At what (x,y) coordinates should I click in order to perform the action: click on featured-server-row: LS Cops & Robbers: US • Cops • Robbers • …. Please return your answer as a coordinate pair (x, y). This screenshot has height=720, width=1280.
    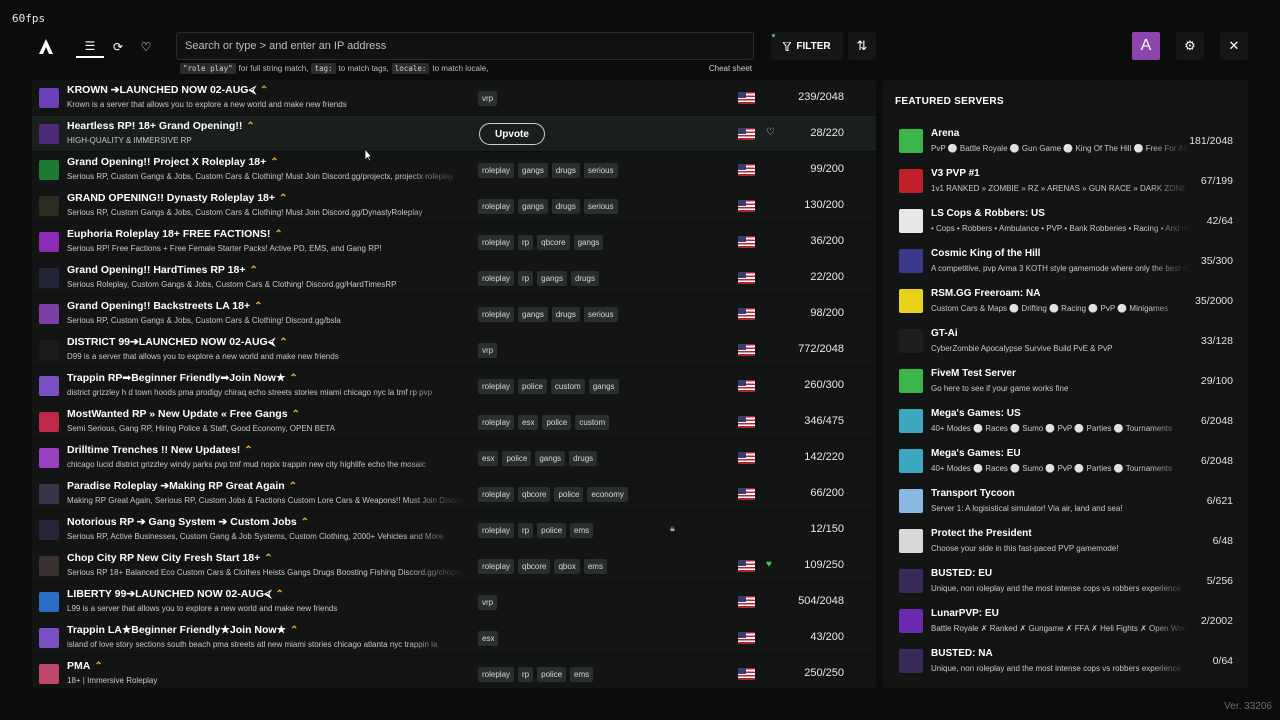
    Looking at the image, I should click on (1065, 221).